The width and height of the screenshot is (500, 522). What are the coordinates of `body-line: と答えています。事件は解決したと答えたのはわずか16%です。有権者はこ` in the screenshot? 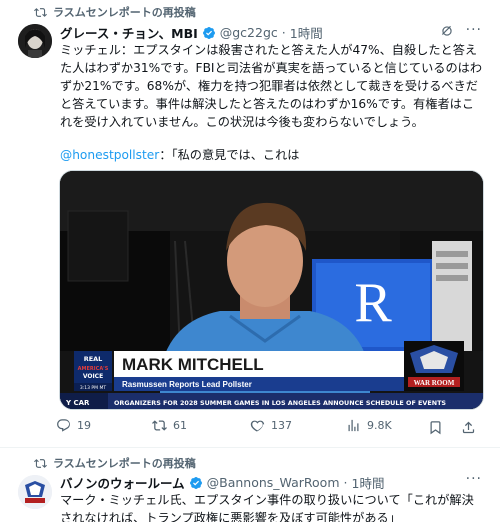 It's located at (267, 104).